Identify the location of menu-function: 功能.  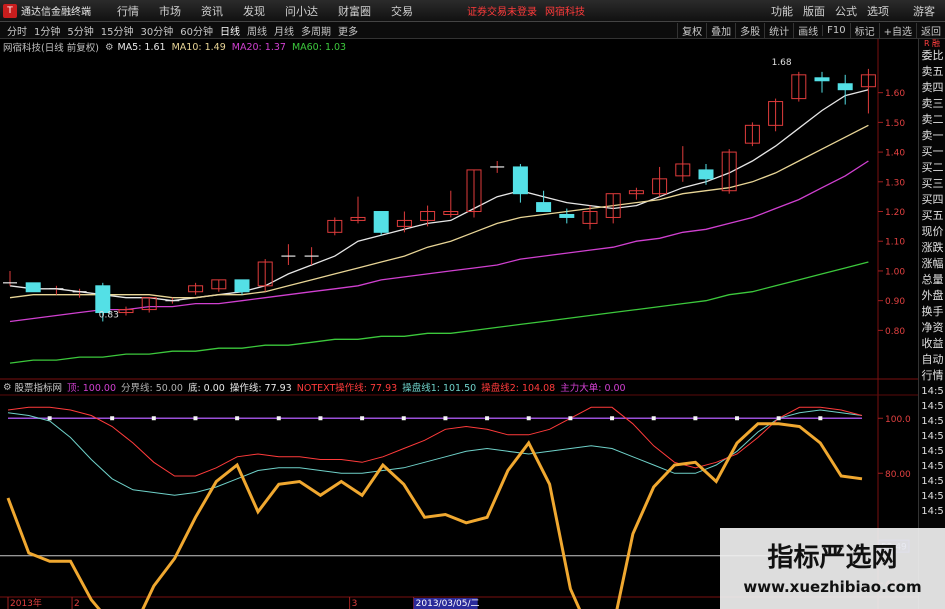
(782, 11).